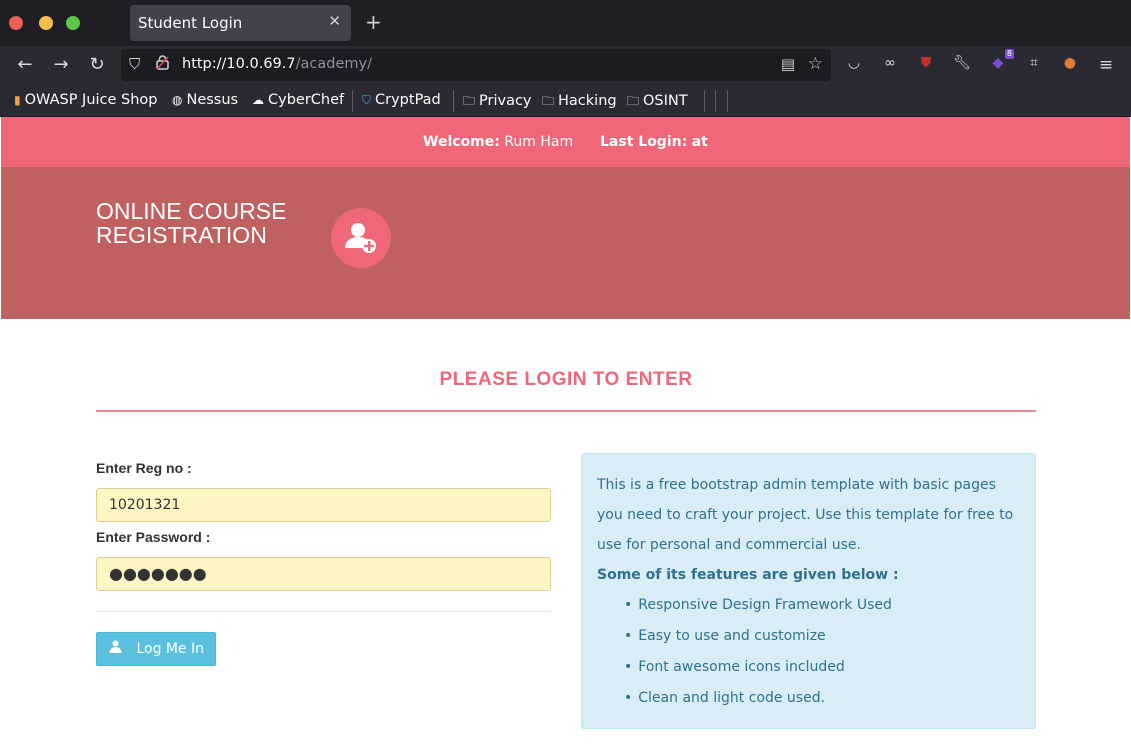 The image size is (1131, 744). I want to click on welcome-text: Welcome: Rum Ham, so click(498, 142).